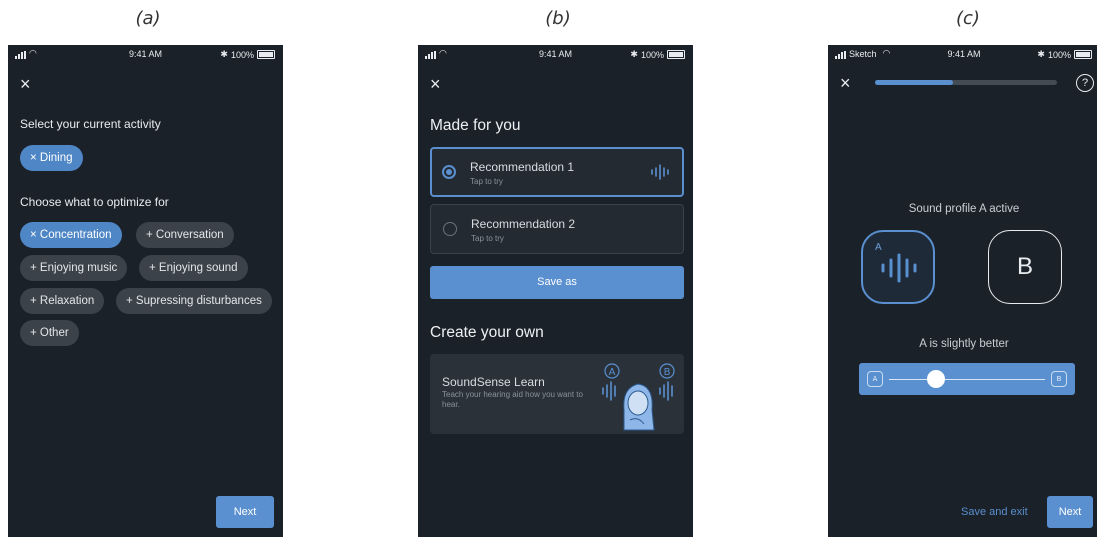 This screenshot has height=537, width=1097. What do you see at coordinates (194, 301) in the screenshot?
I see `chip-supressing-disturbances: + Supressing disturbances` at bounding box center [194, 301].